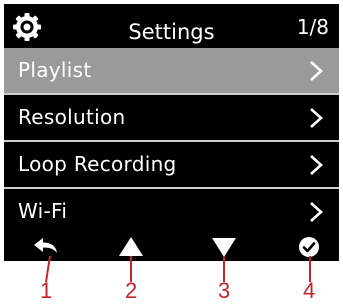 The width and height of the screenshot is (343, 306). Describe the element at coordinates (178, 269) in the screenshot. I see `callout-lines` at that location.